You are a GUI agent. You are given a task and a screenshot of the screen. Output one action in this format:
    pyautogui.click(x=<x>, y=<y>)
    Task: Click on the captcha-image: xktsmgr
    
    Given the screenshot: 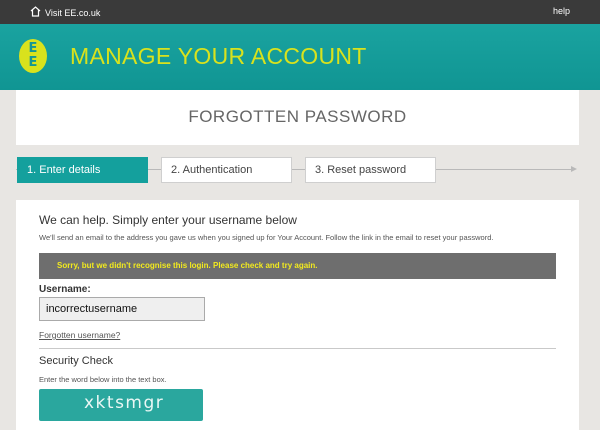 What is the action you would take?
    pyautogui.click(x=121, y=405)
    